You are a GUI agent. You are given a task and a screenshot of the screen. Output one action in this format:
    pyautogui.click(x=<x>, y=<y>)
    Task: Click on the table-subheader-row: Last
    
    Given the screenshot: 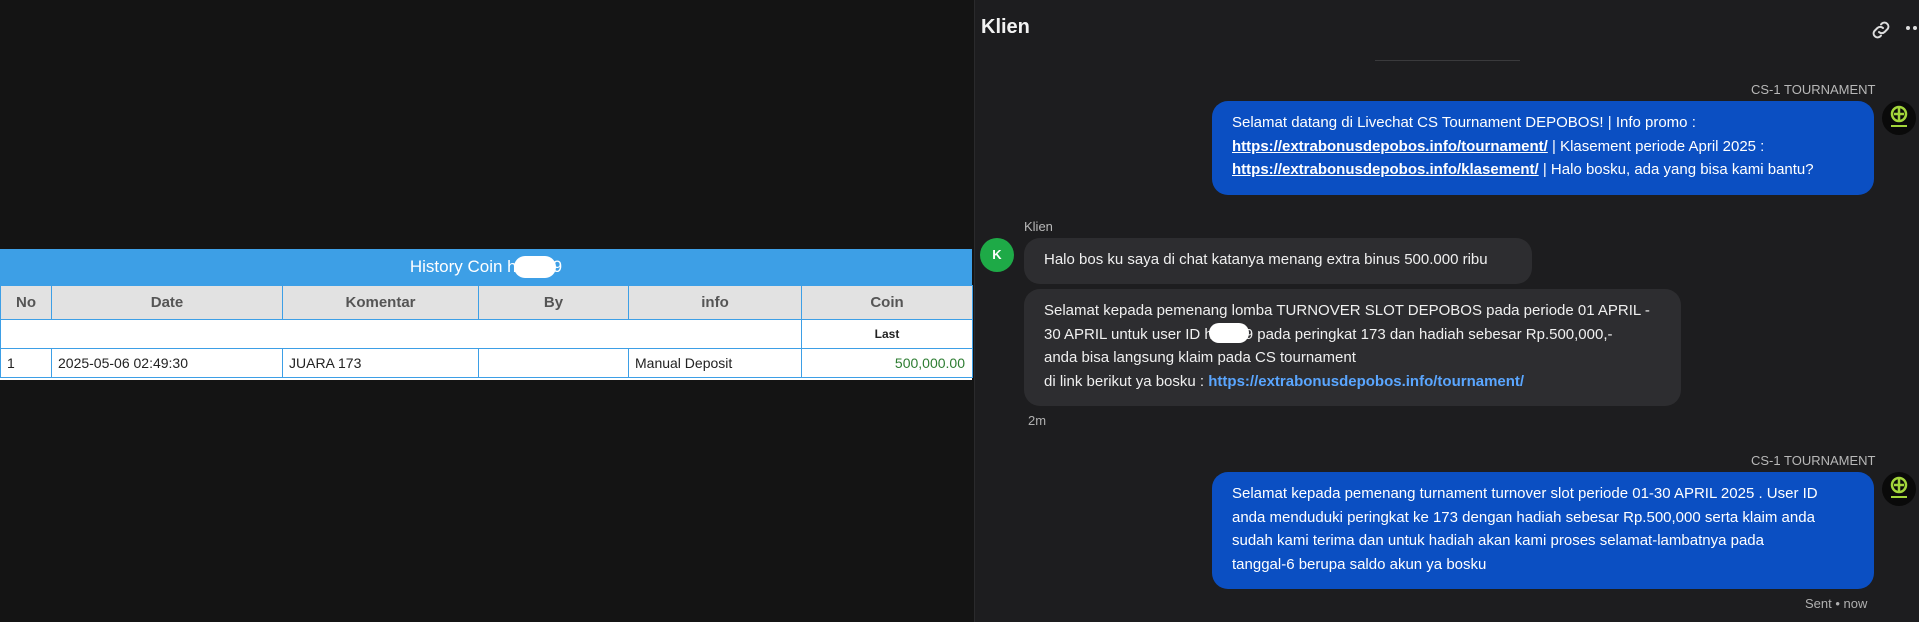 What is the action you would take?
    pyautogui.click(x=486, y=334)
    